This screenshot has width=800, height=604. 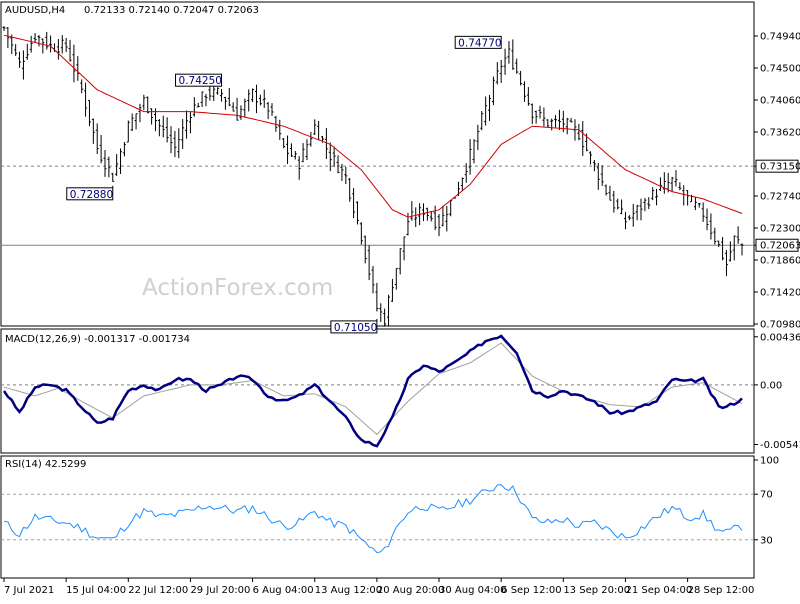 What do you see at coordinates (410, 590) in the screenshot?
I see `x-tick-label: 20 Aug 20:00` at bounding box center [410, 590].